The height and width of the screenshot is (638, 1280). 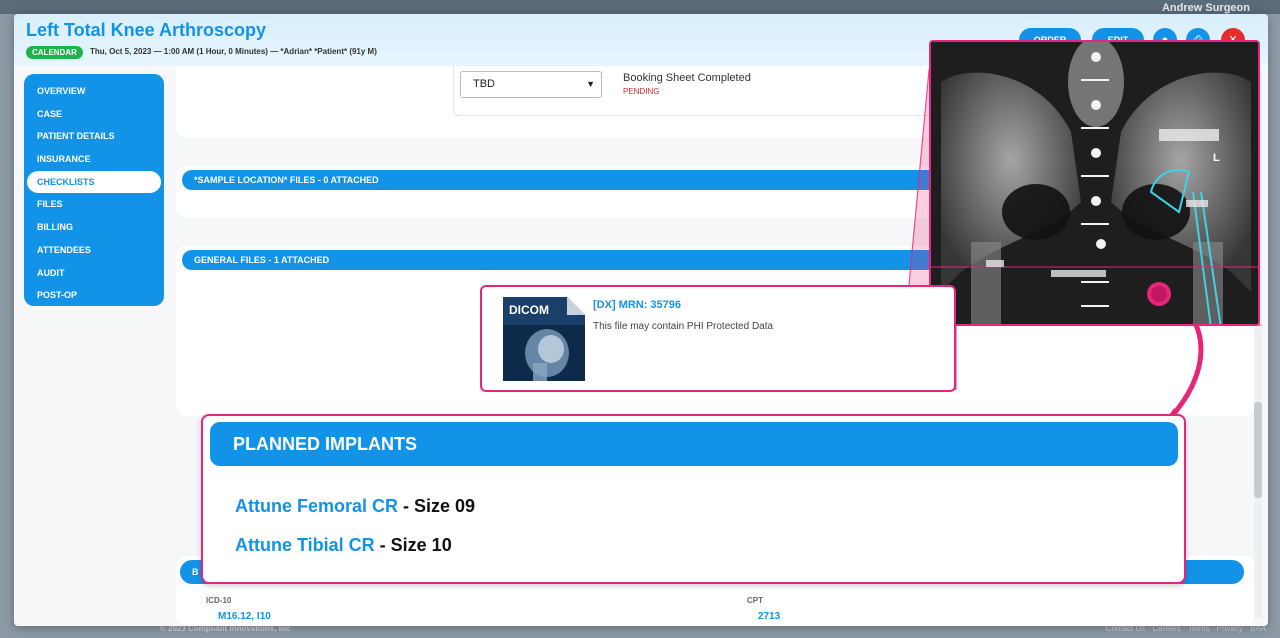 I want to click on pelvis-xray-illustration, so click(x=1094, y=183).